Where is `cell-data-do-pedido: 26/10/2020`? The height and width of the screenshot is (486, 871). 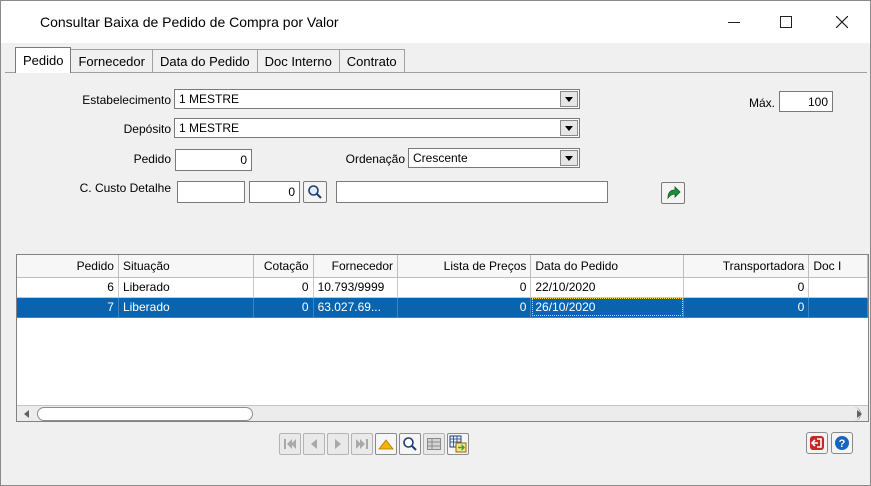 cell-data-do-pedido: 26/10/2020 is located at coordinates (607, 307).